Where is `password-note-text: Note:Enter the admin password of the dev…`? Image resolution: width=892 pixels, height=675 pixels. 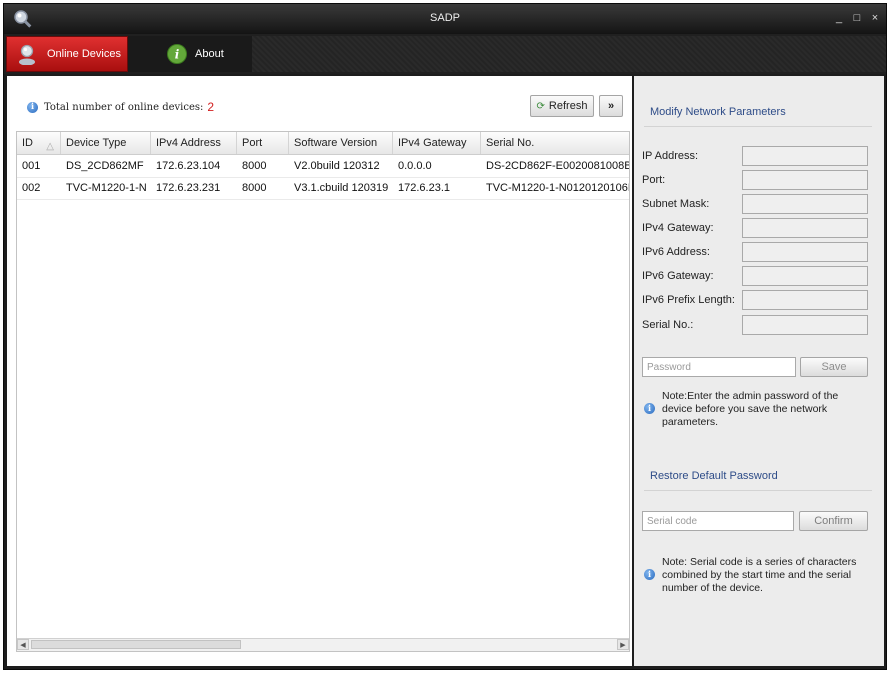
password-note-text: Note:Enter the admin password of the dev… is located at coordinates (750, 409).